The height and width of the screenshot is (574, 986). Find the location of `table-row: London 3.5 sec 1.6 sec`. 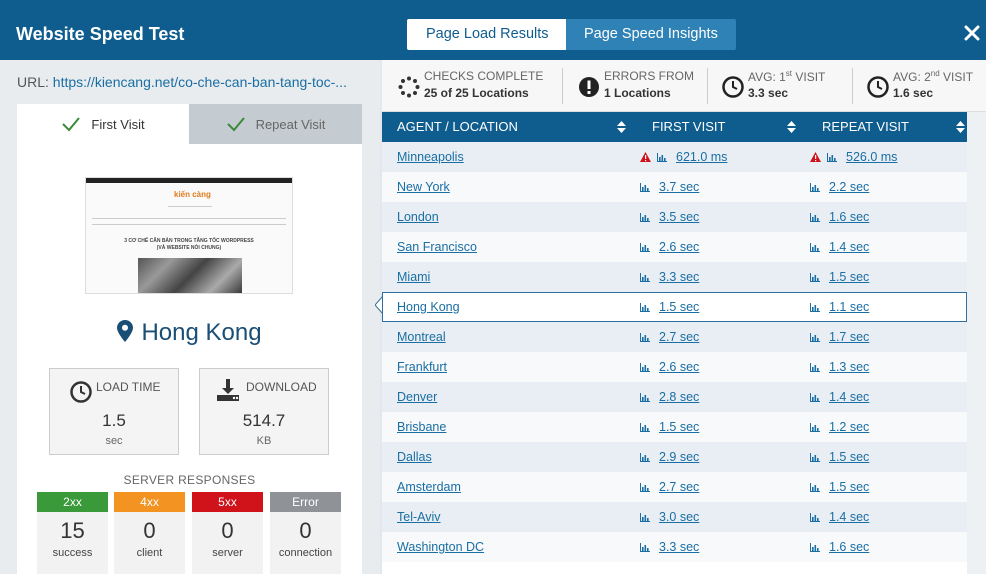

table-row: London 3.5 sec 1.6 sec is located at coordinates (674, 217).